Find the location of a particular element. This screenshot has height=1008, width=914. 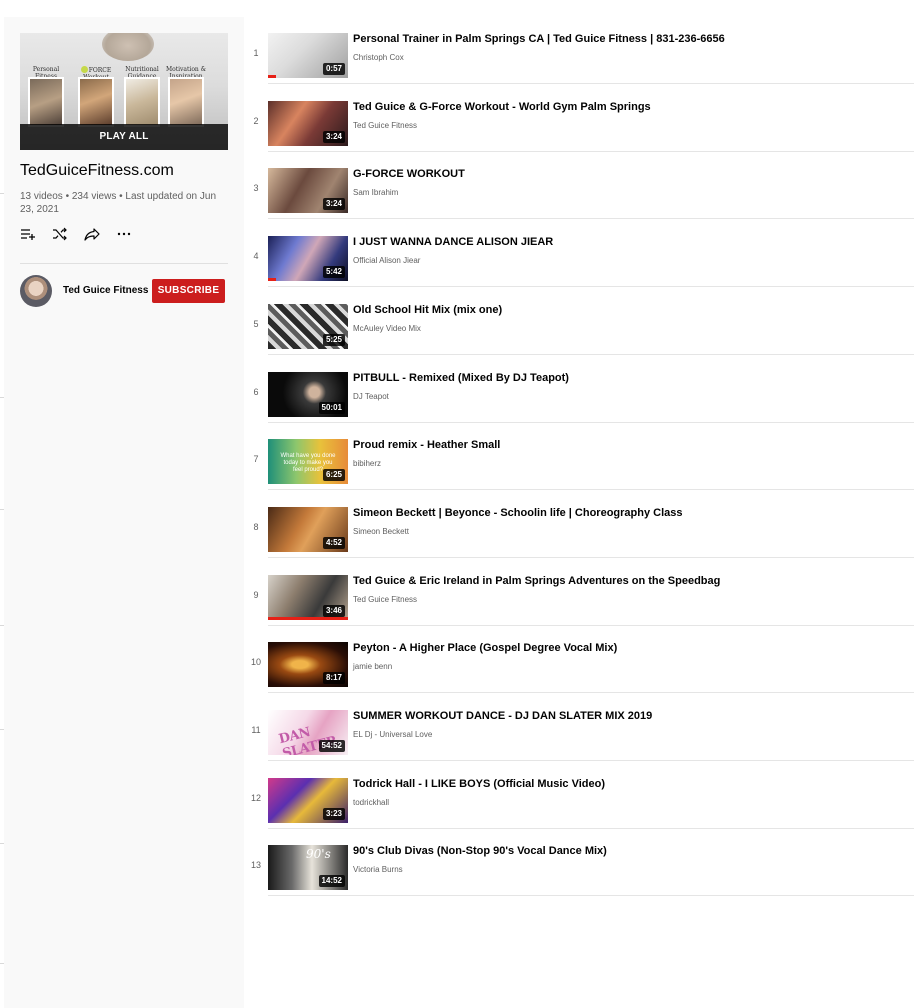

video-duration: 3:23 is located at coordinates (333, 813).